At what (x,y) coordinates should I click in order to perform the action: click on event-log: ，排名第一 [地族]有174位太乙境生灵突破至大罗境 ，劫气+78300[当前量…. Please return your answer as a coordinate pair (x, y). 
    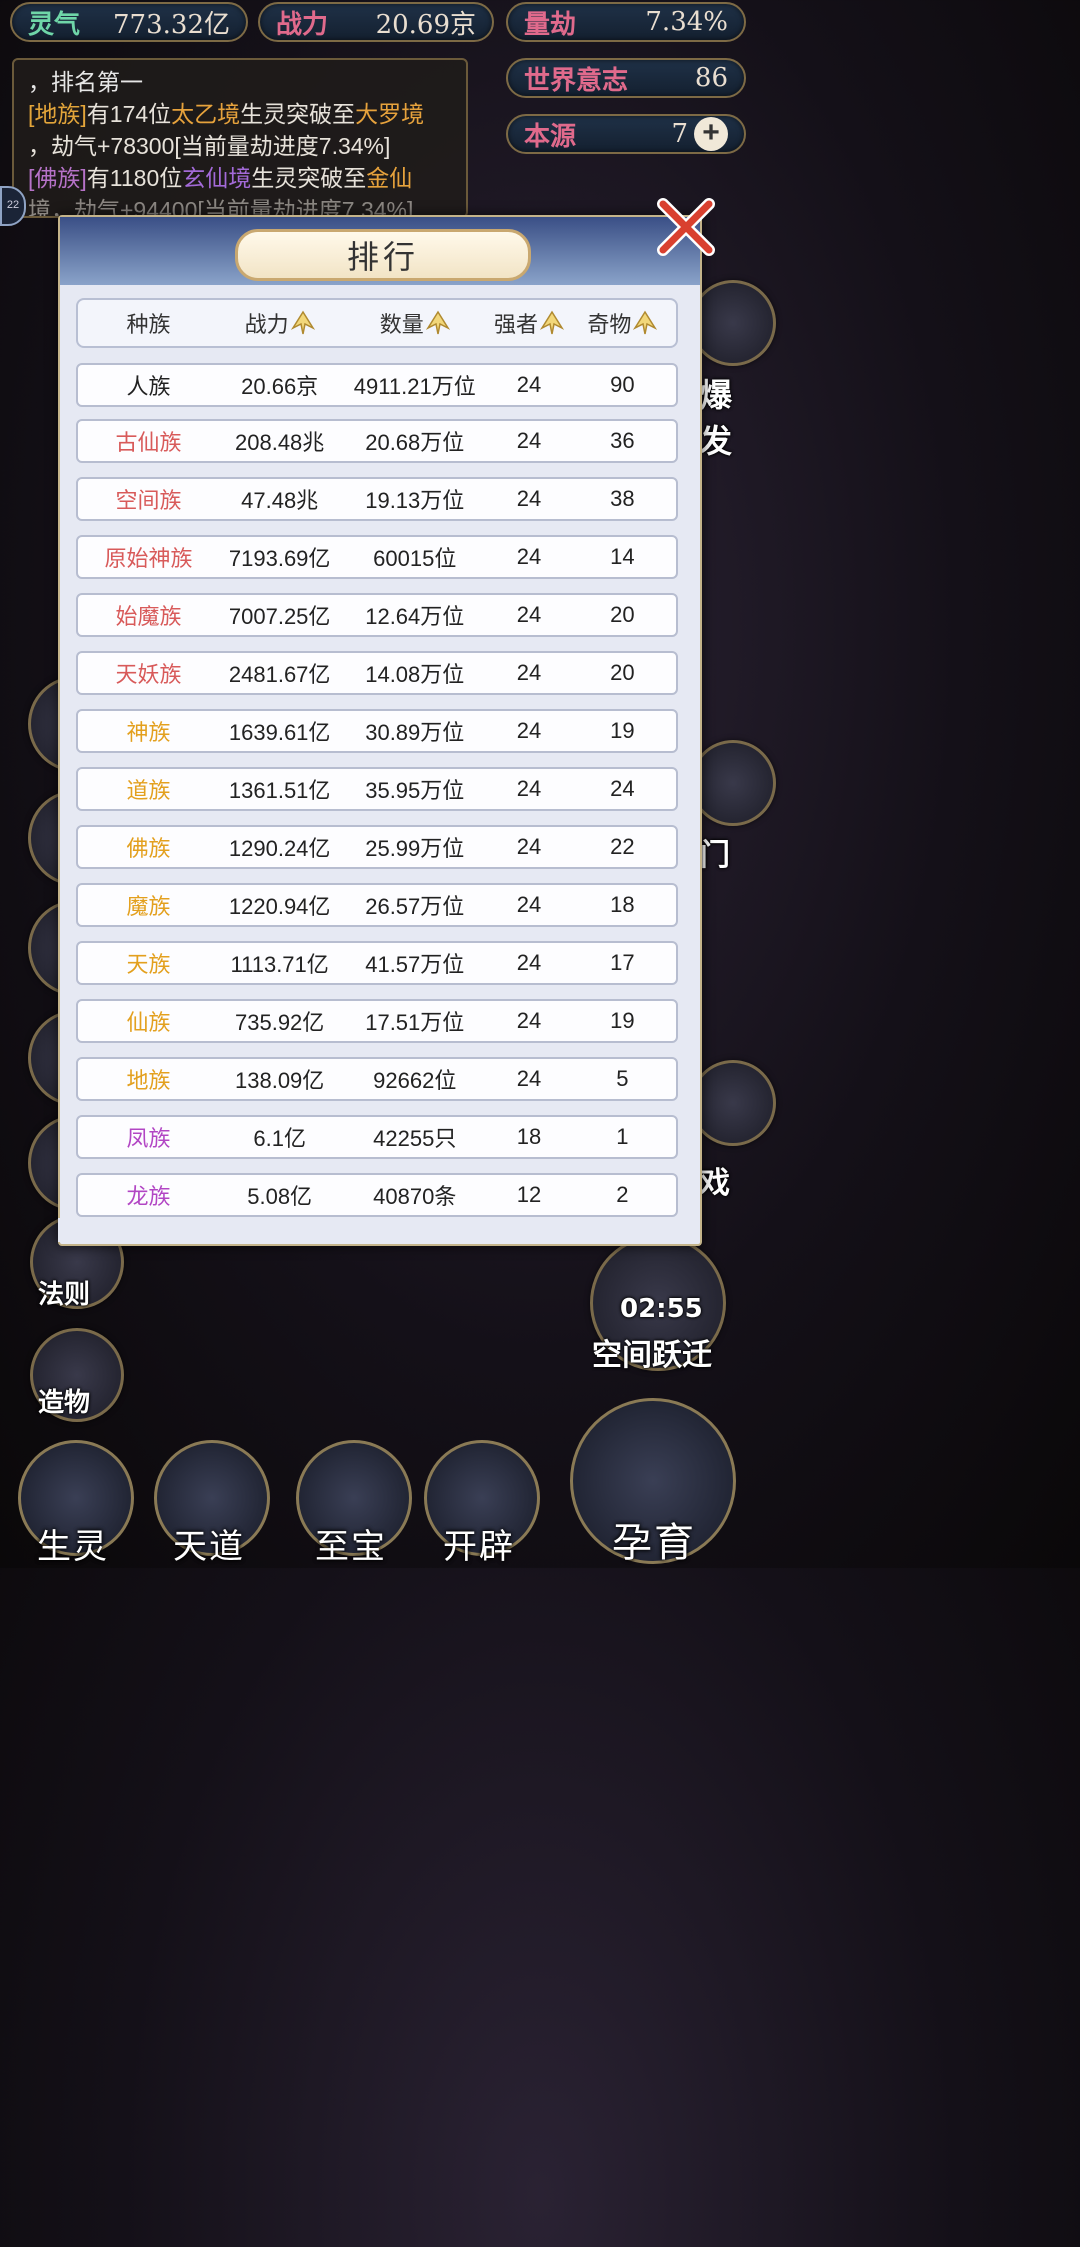
    Looking at the image, I should click on (240, 138).